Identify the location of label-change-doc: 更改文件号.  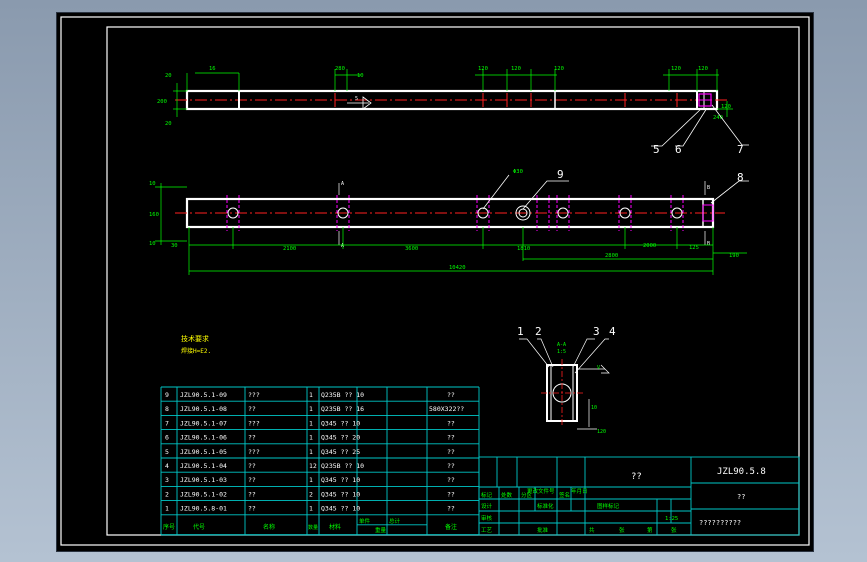
(541, 491).